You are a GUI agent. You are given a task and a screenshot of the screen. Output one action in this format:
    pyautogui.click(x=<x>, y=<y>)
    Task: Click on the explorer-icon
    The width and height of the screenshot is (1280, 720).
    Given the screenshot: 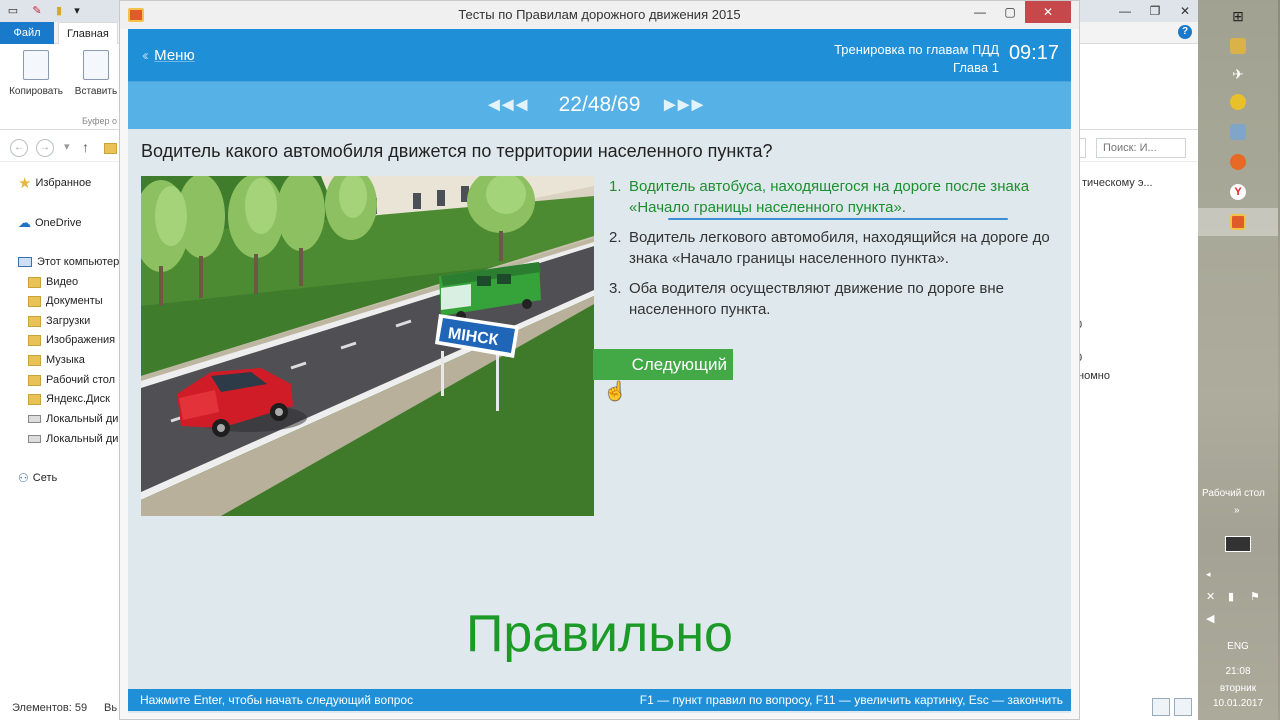 What is the action you would take?
    pyautogui.click(x=1238, y=46)
    